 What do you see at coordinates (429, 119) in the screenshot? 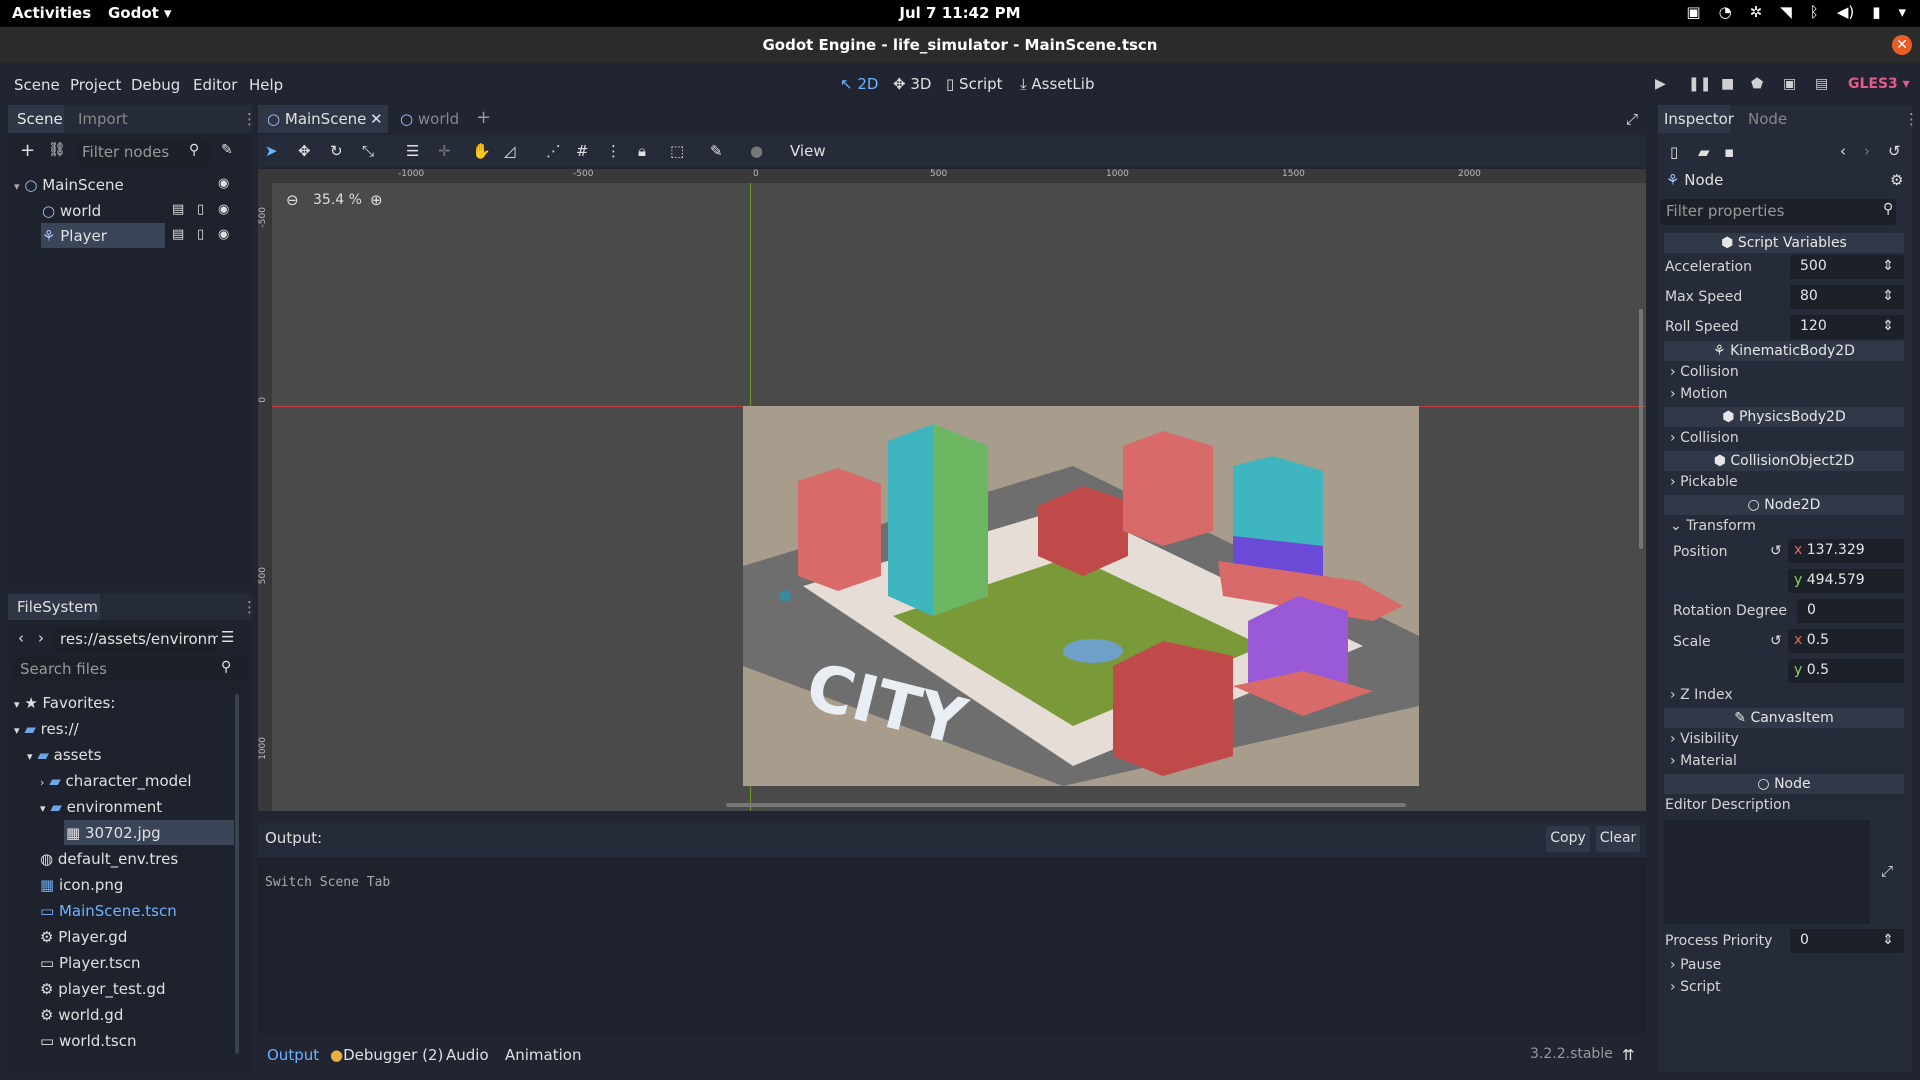
I see `tab-world: ○ world` at bounding box center [429, 119].